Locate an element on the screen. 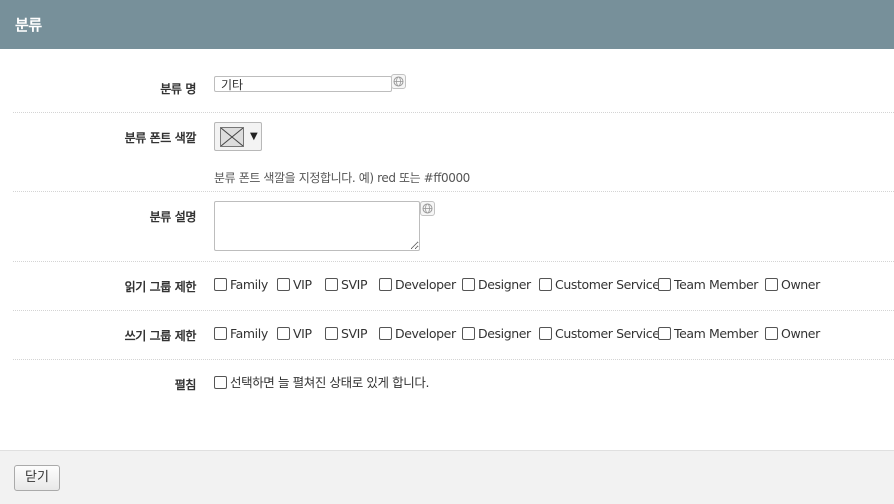 The image size is (894, 504). description-textarea is located at coordinates (317, 226).